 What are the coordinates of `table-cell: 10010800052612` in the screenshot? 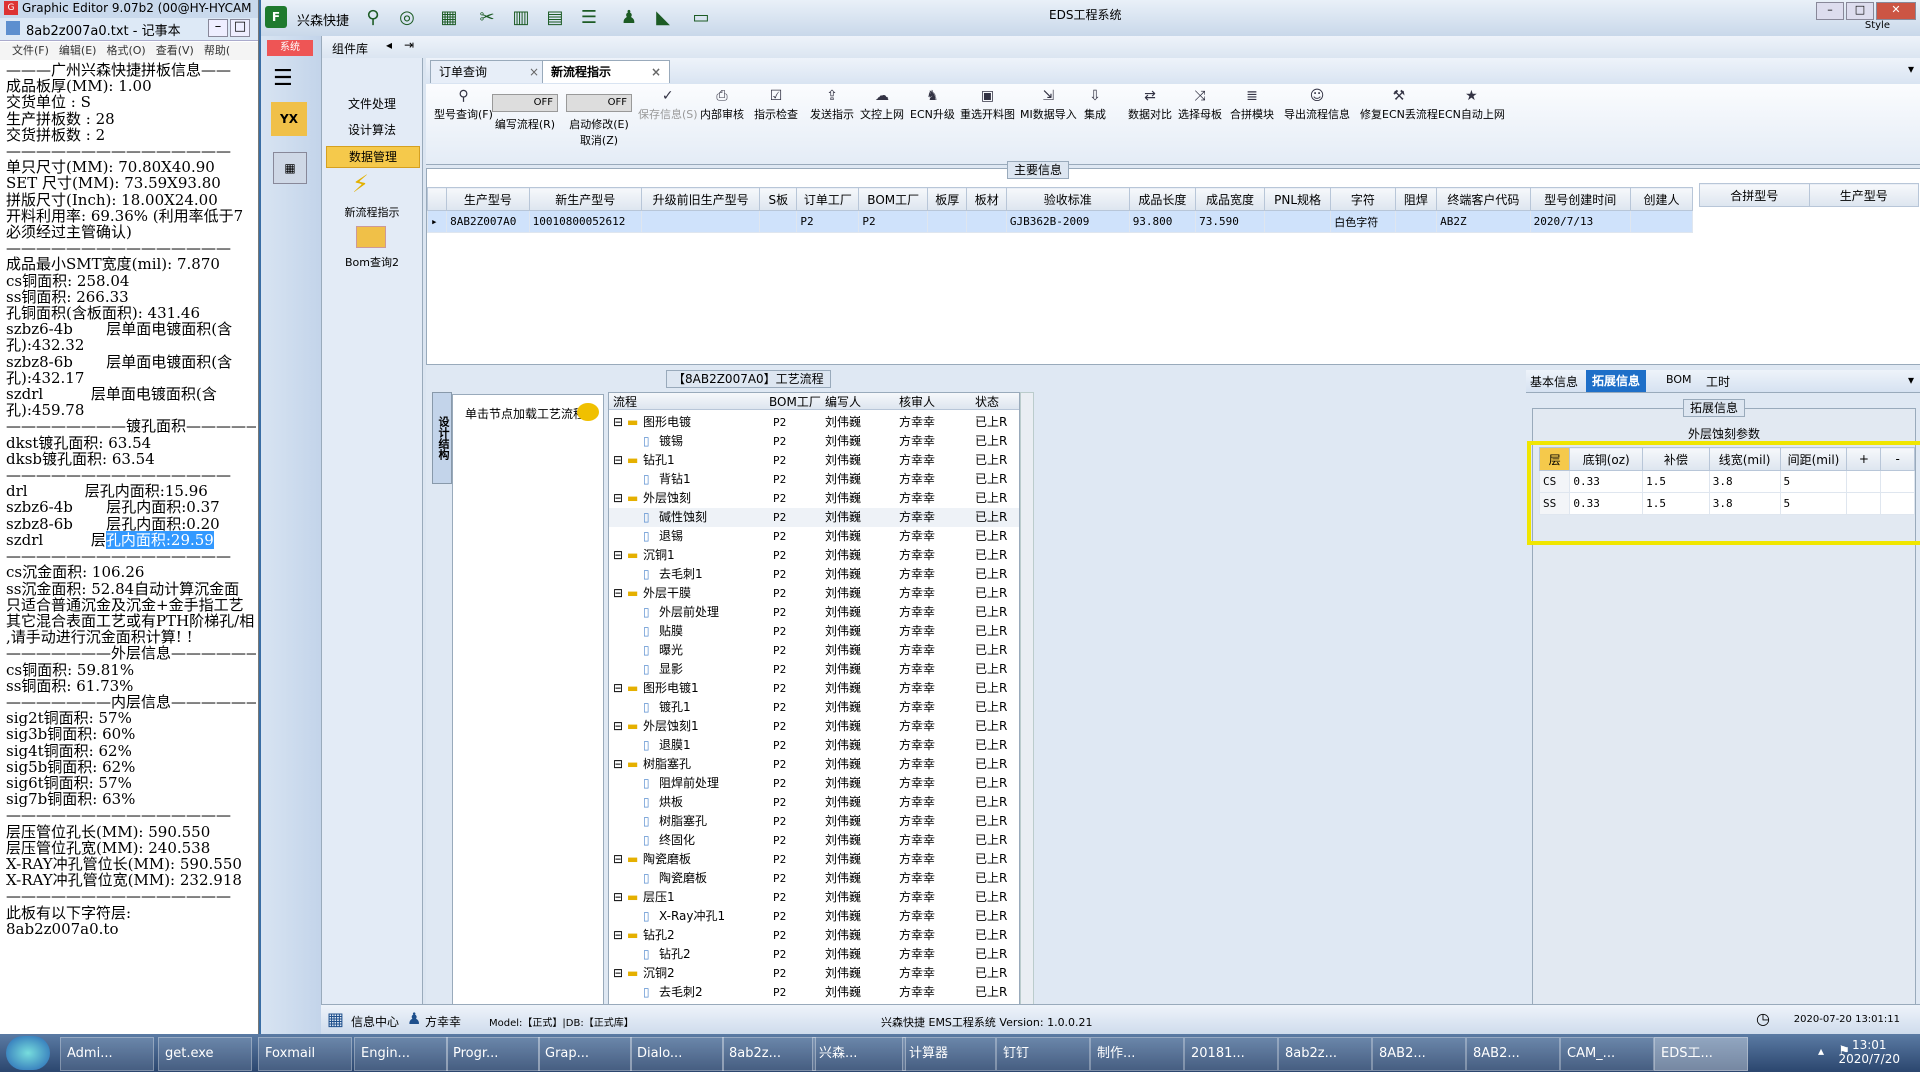 It's located at (585, 221).